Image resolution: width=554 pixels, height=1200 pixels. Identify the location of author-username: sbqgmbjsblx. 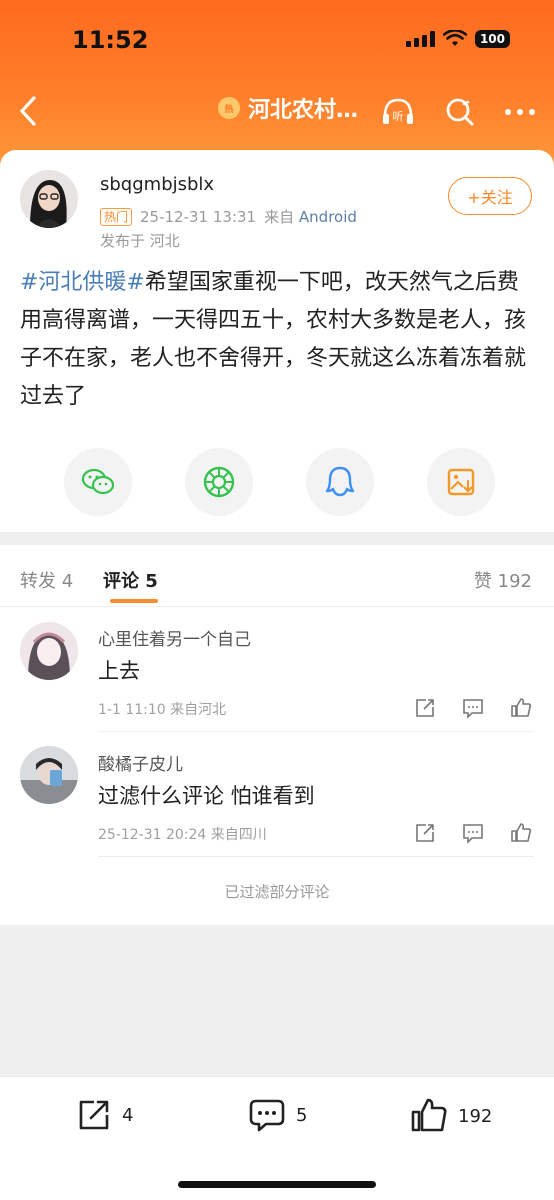
(157, 184).